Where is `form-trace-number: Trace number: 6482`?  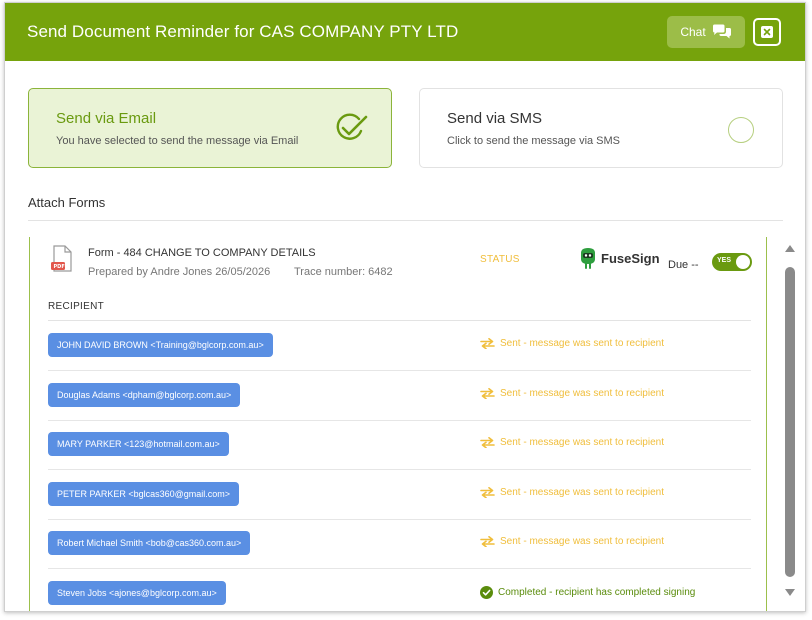
form-trace-number: Trace number: 6482 is located at coordinates (343, 272).